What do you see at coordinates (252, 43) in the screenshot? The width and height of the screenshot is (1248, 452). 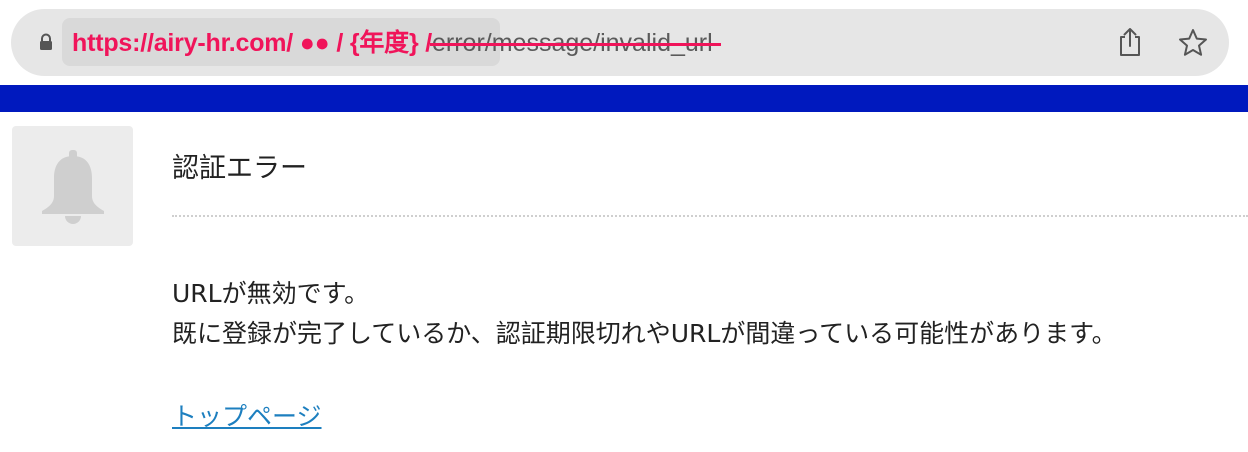 I see `url-annotation: https://airy-hr.com/ ●● / {年度} /` at bounding box center [252, 43].